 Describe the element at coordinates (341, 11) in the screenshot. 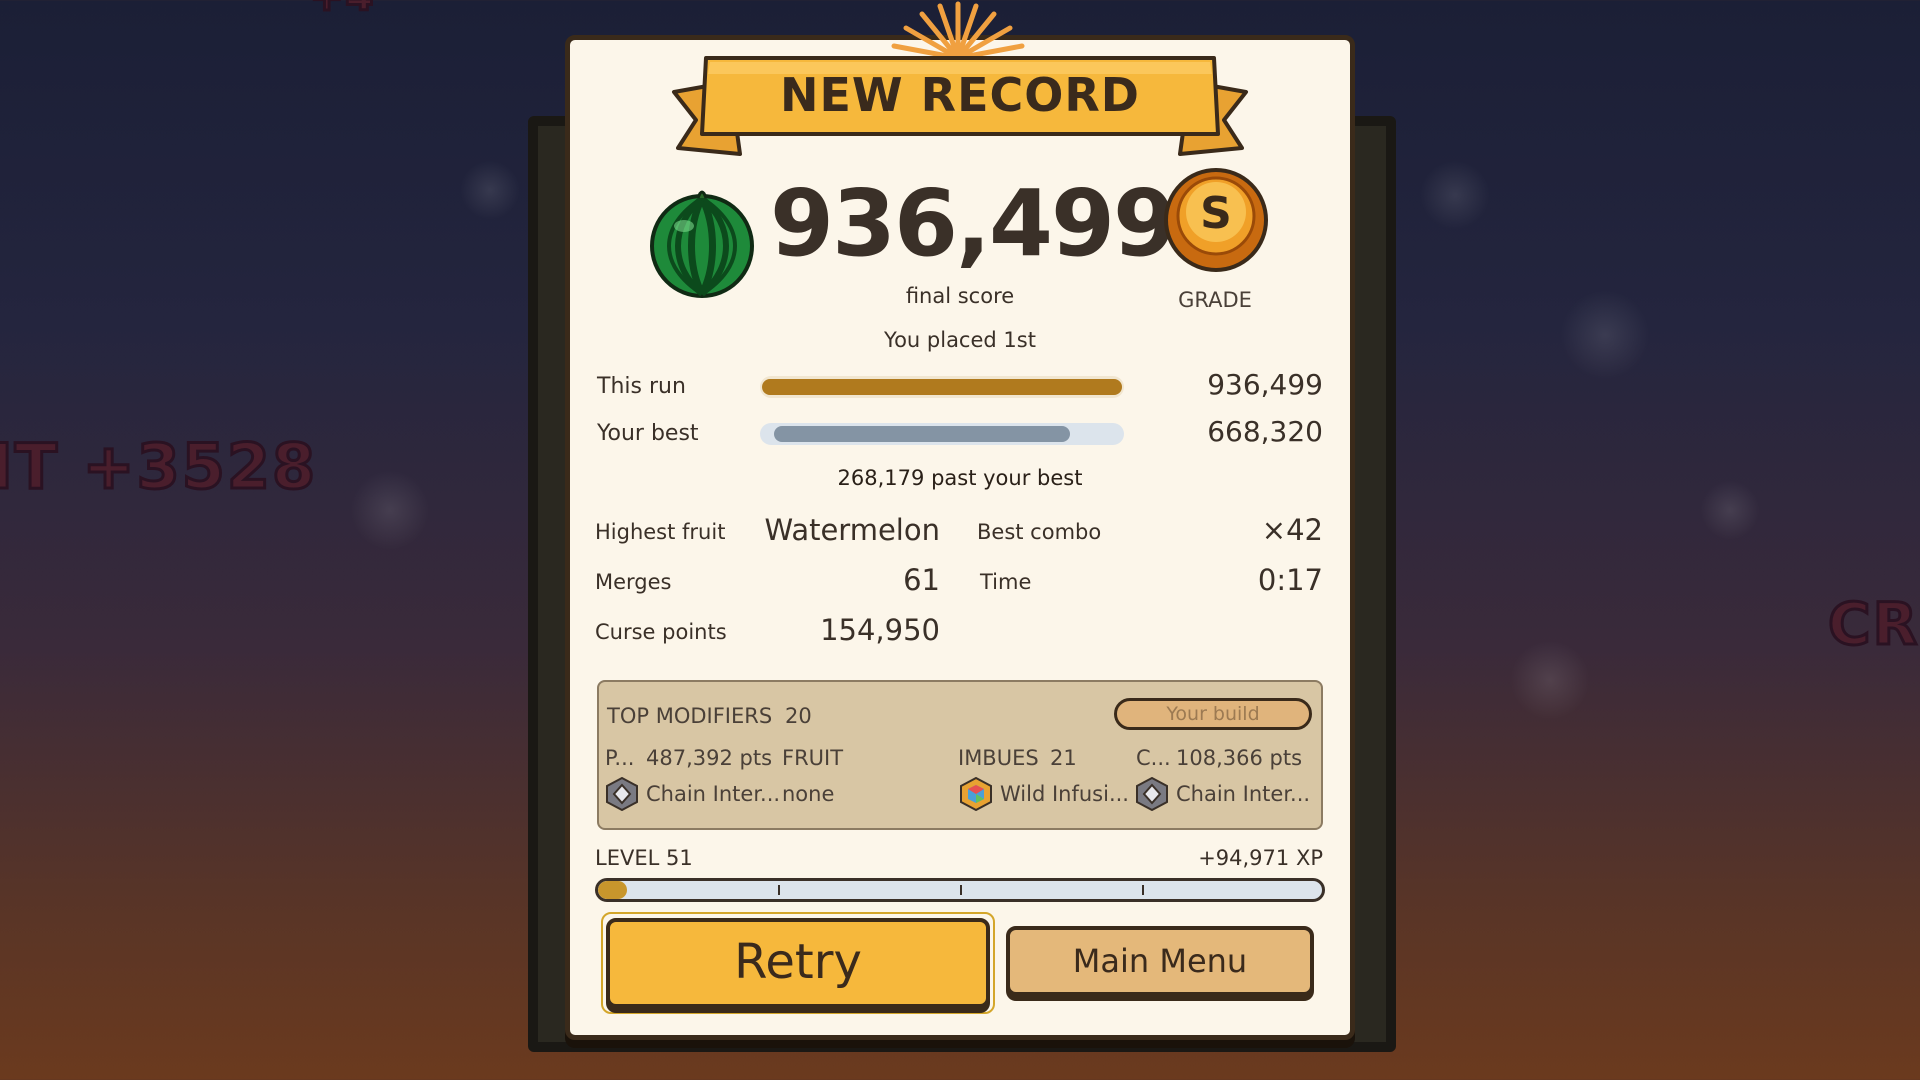

I see `floating-score-text: +4` at that location.